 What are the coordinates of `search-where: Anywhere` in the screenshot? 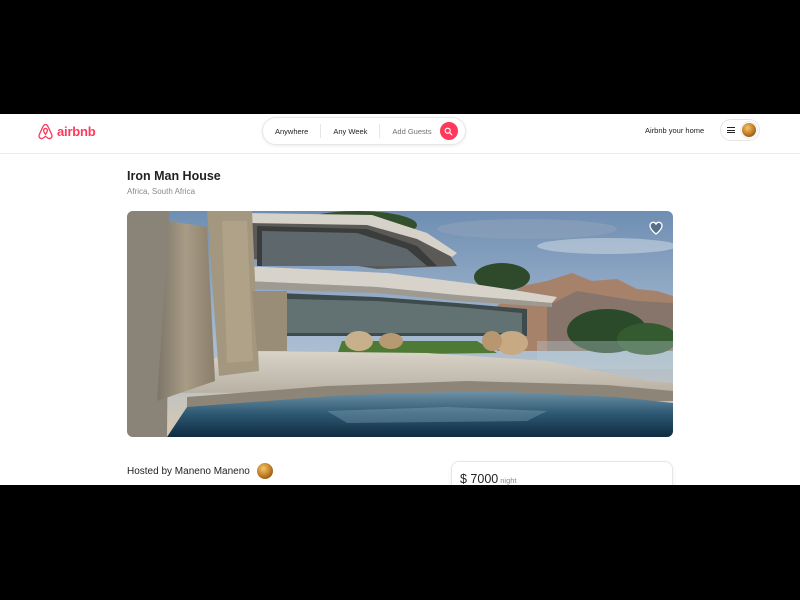 It's located at (291, 131).